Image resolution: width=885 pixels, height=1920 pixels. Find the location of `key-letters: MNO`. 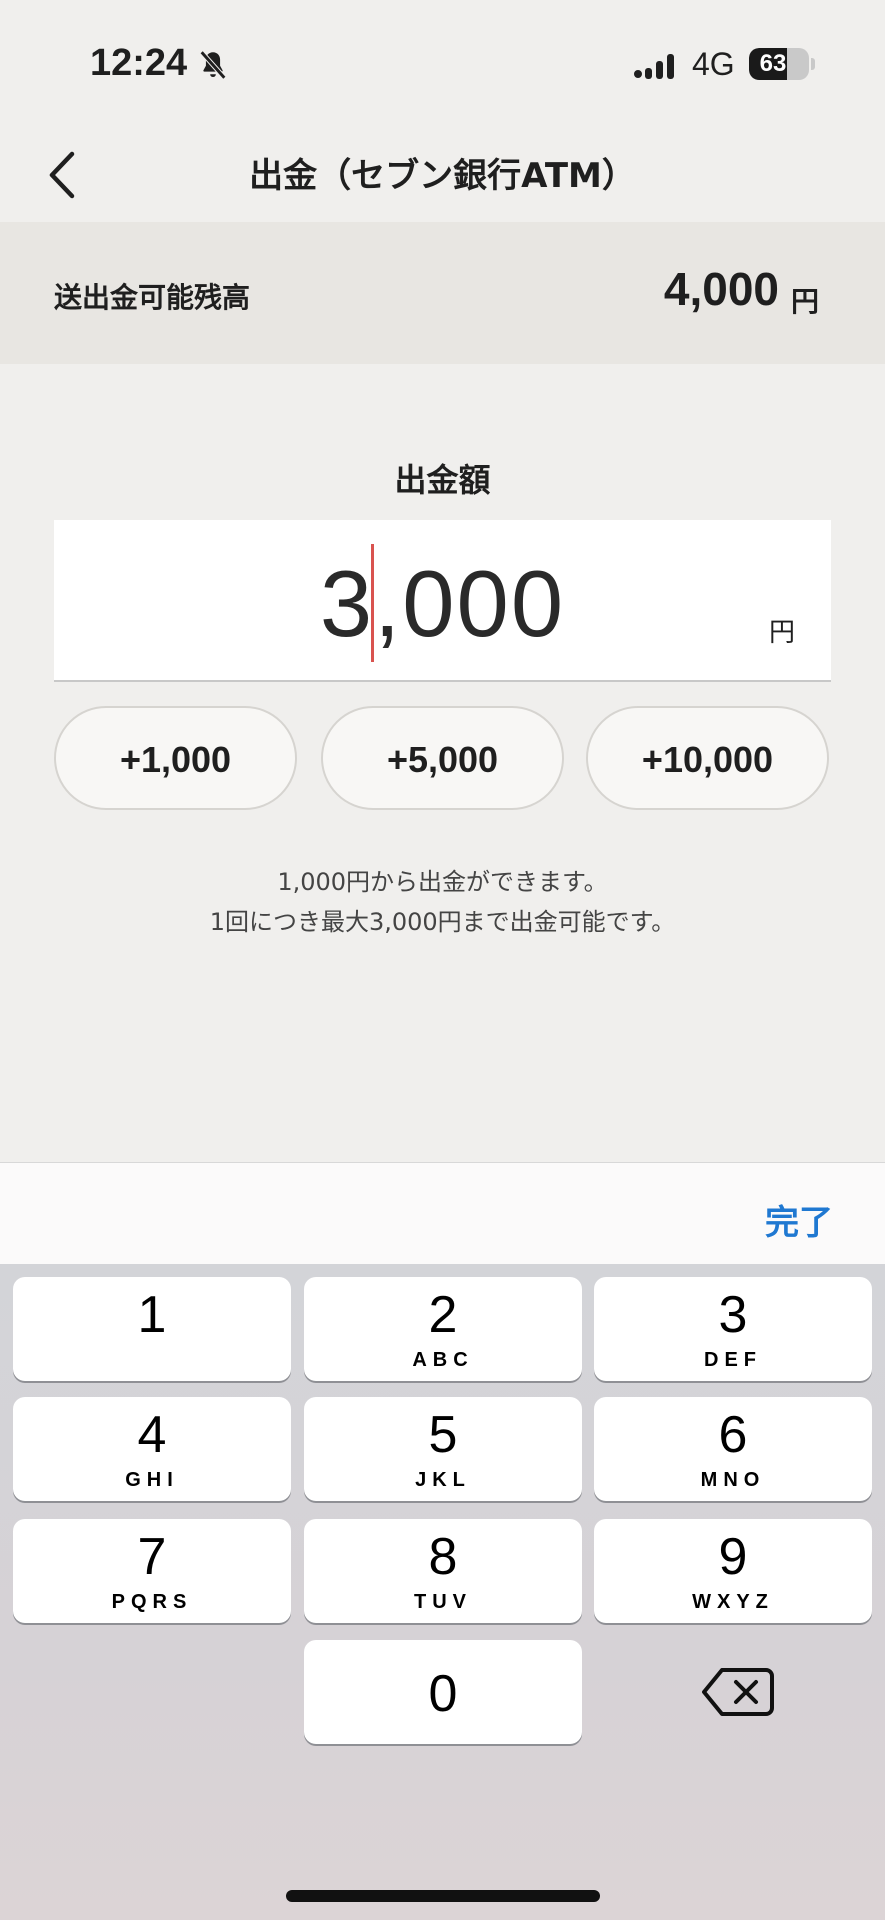

key-letters: MNO is located at coordinates (733, 1480).